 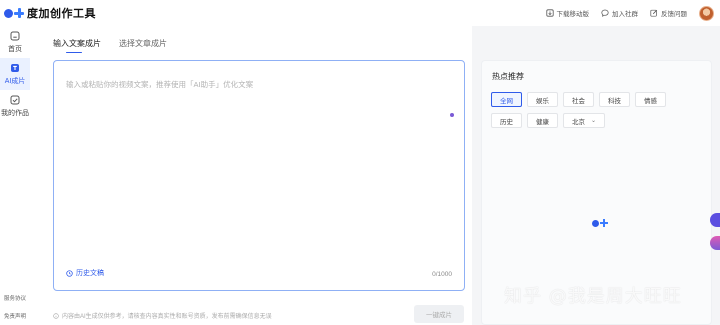 I want to click on works-icon, so click(x=15, y=100).